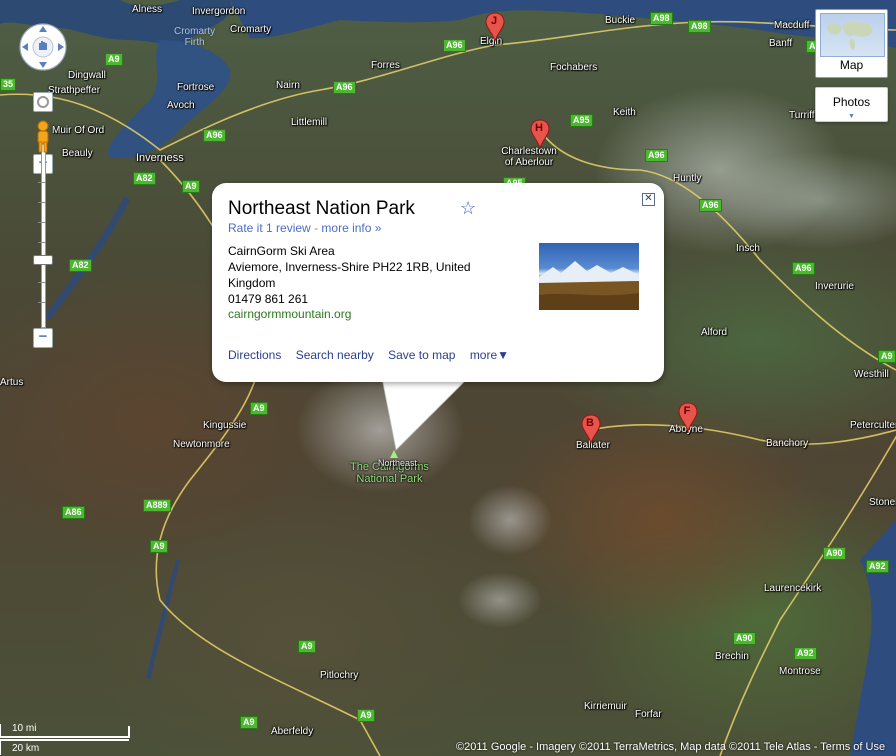 Image resolution: width=896 pixels, height=756 pixels. Describe the element at coordinates (251, 29) in the screenshot. I see `place-label: Cromarty` at that location.